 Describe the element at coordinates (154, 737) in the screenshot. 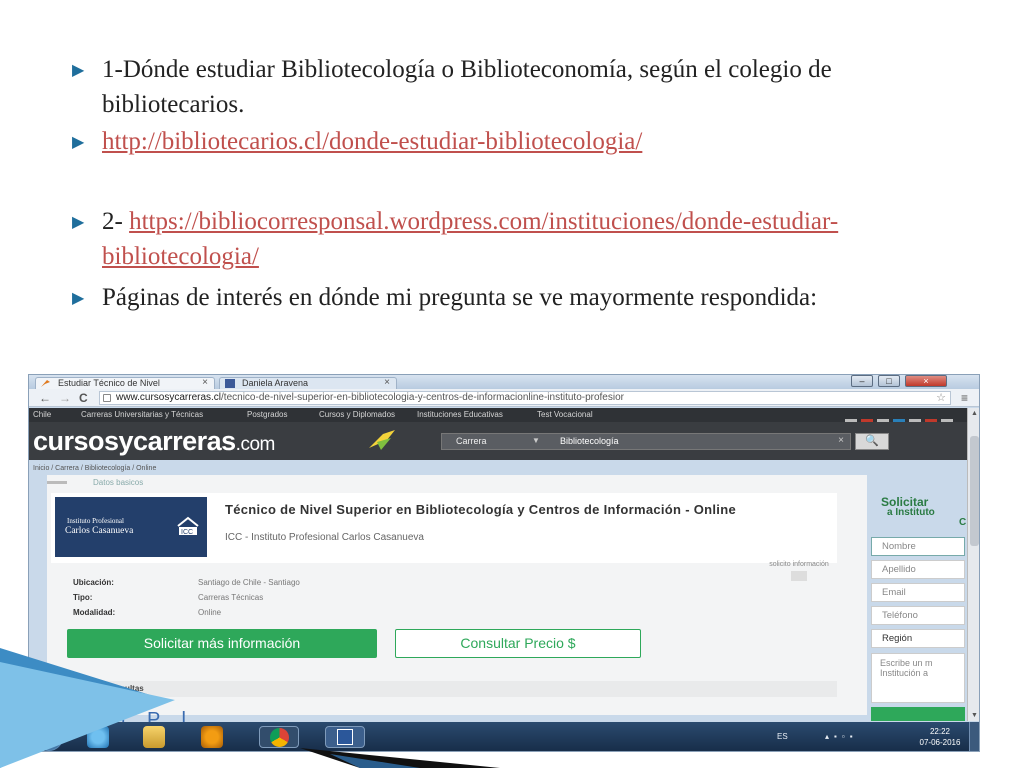

I see `folder-icon` at that location.